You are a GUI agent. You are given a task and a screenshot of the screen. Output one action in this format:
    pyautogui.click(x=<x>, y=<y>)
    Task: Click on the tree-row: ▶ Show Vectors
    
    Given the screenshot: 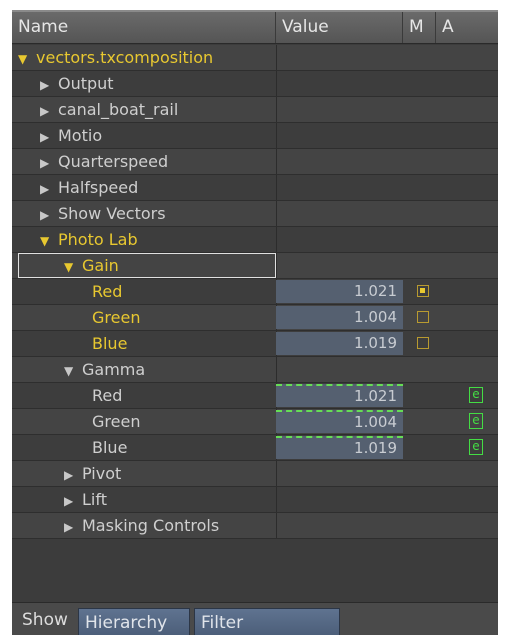 What is the action you would take?
    pyautogui.click(x=255, y=214)
    